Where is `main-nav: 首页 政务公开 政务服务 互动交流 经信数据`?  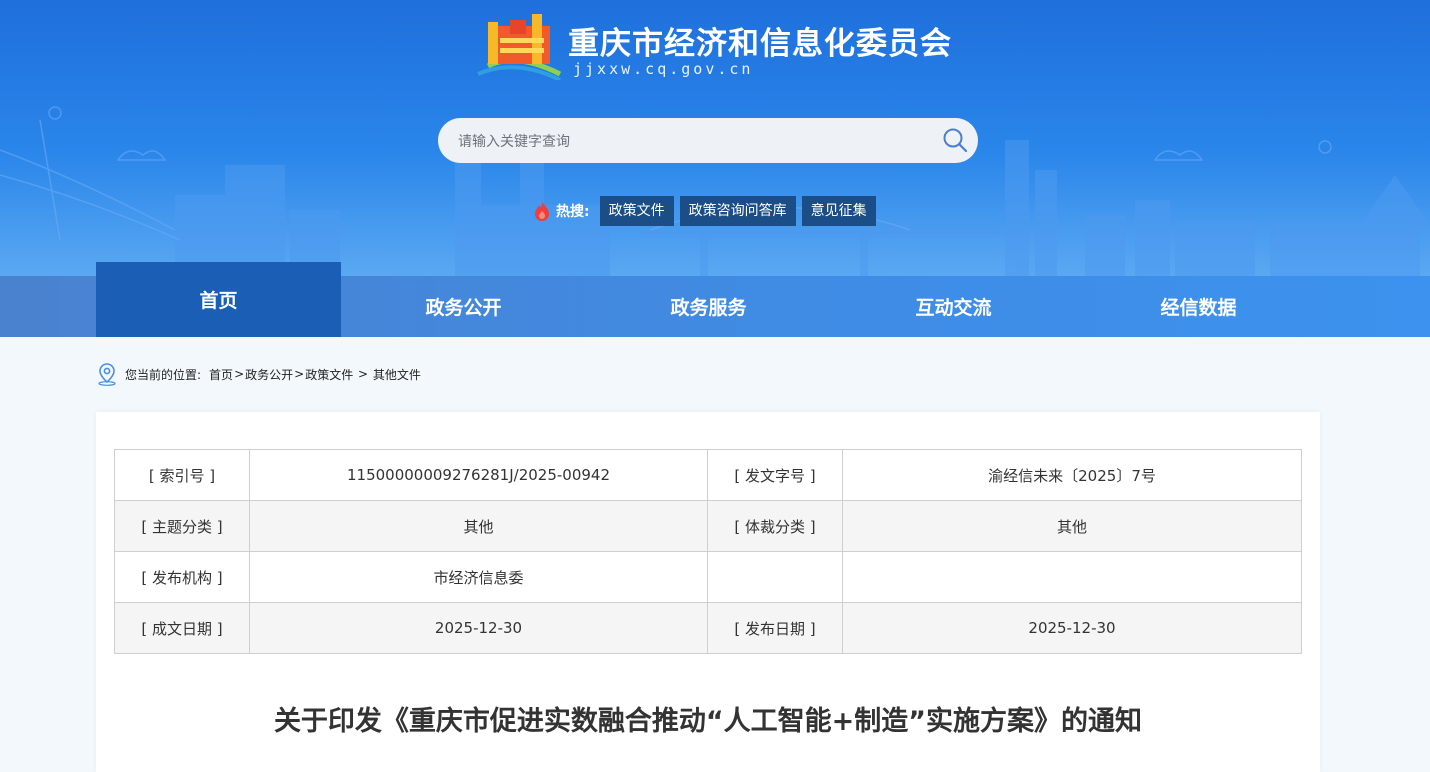 main-nav: 首页 政务公开 政务服务 互动交流 经信数据 is located at coordinates (715, 299).